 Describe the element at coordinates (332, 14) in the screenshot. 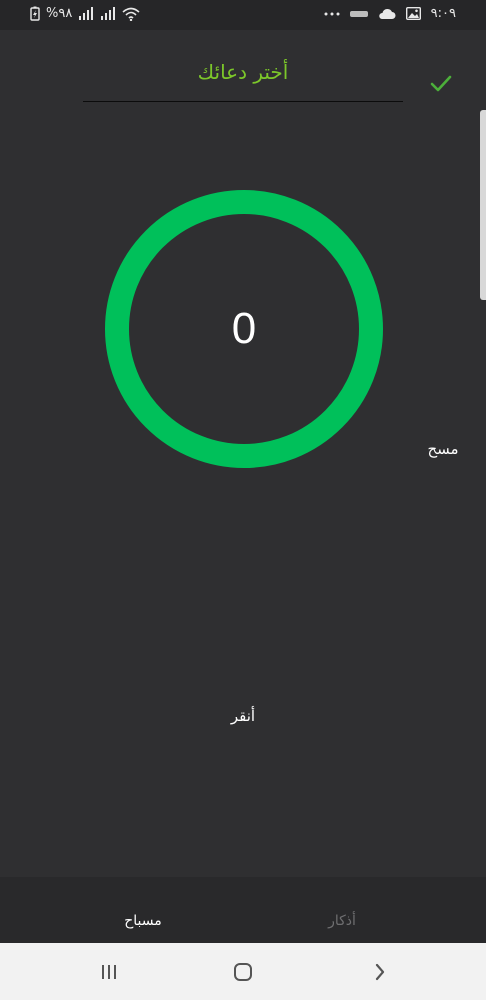

I see `more-dots-icon` at that location.